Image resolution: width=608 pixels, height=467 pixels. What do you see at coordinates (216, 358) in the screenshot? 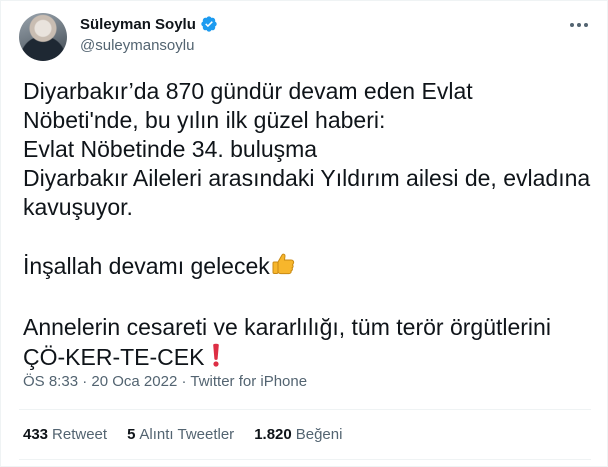
I see `red-exclamation-icon` at bounding box center [216, 358].